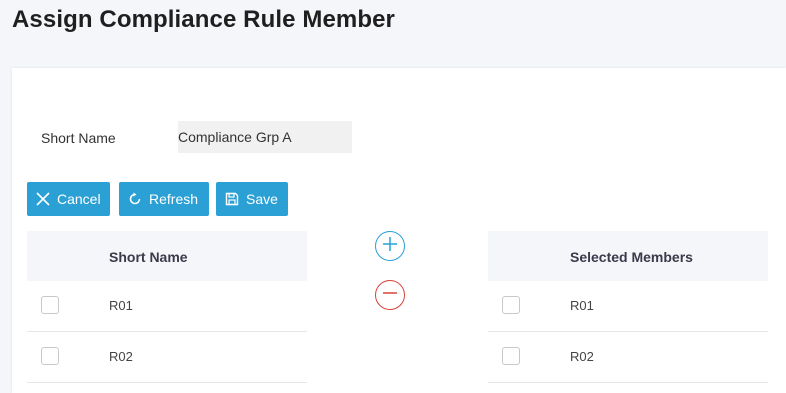  What do you see at coordinates (265, 137) in the screenshot?
I see `short-name-field: Compliance Grp A` at bounding box center [265, 137].